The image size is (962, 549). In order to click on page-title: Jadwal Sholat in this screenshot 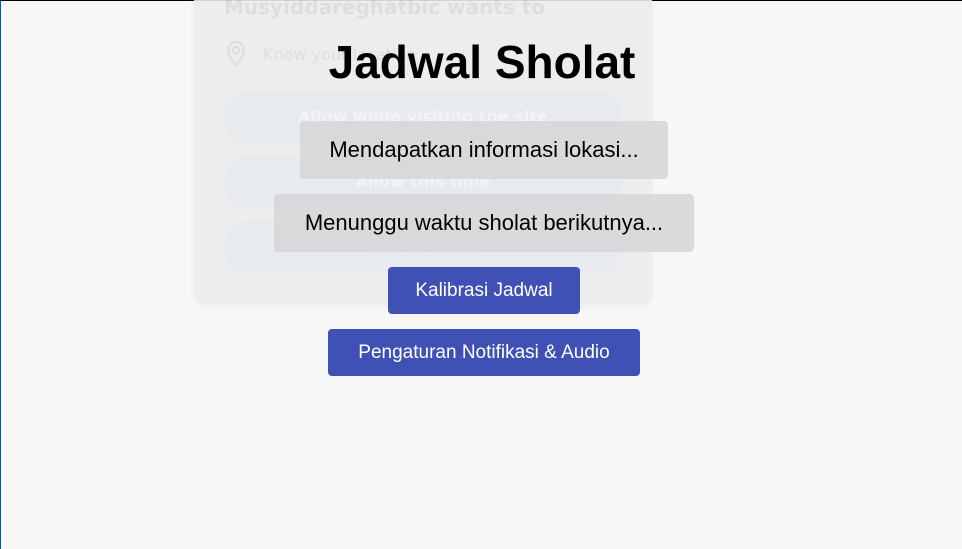, I will do `click(482, 62)`.